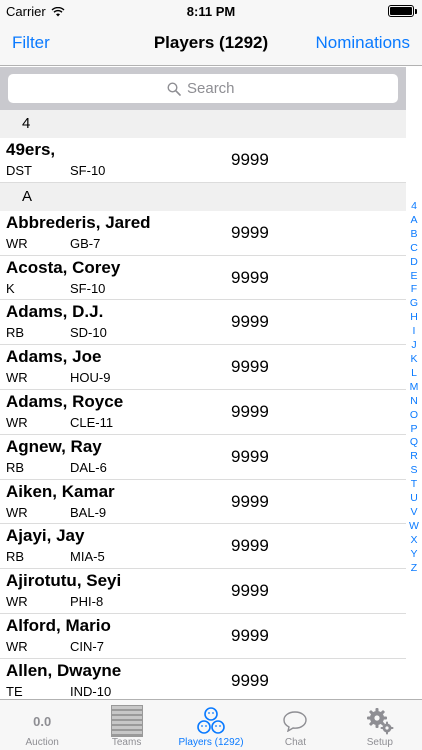 This screenshot has width=422, height=750. I want to click on index-letter: V, so click(413, 513).